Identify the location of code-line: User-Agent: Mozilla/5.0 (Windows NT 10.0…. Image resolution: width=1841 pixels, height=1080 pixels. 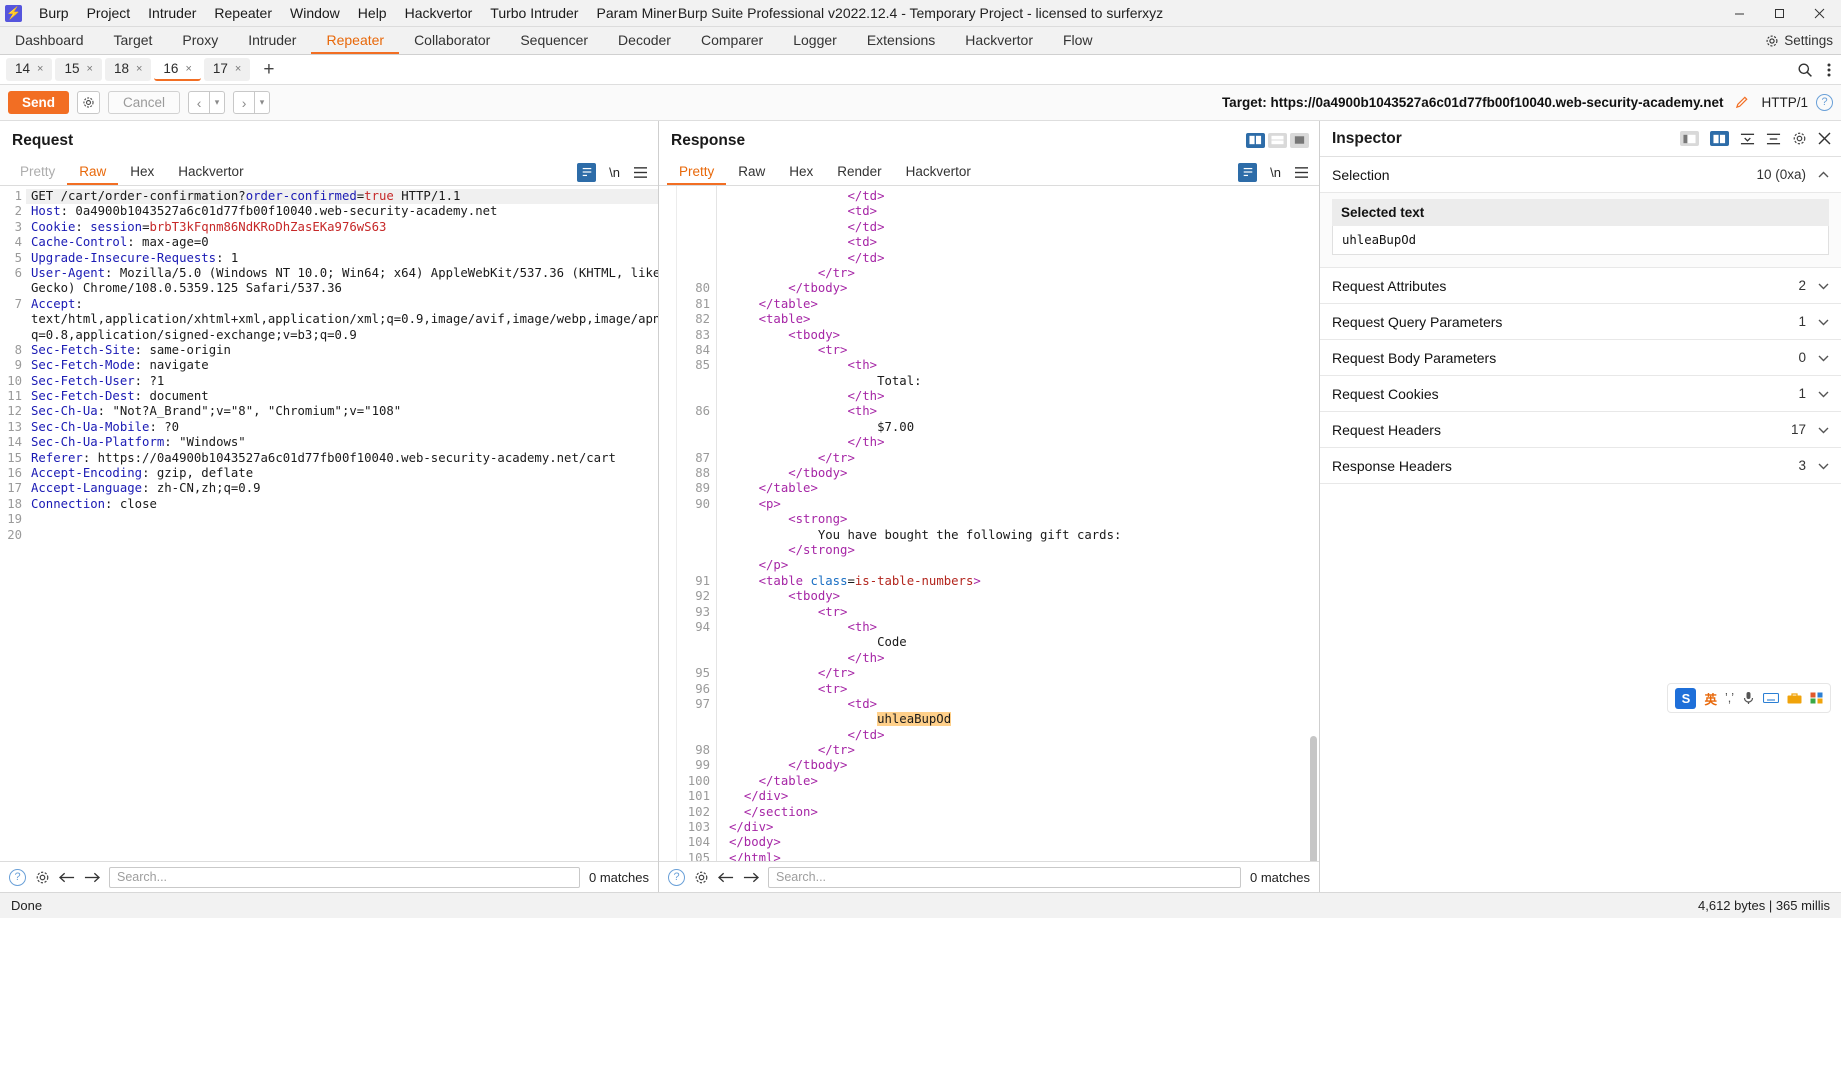
(344, 273).